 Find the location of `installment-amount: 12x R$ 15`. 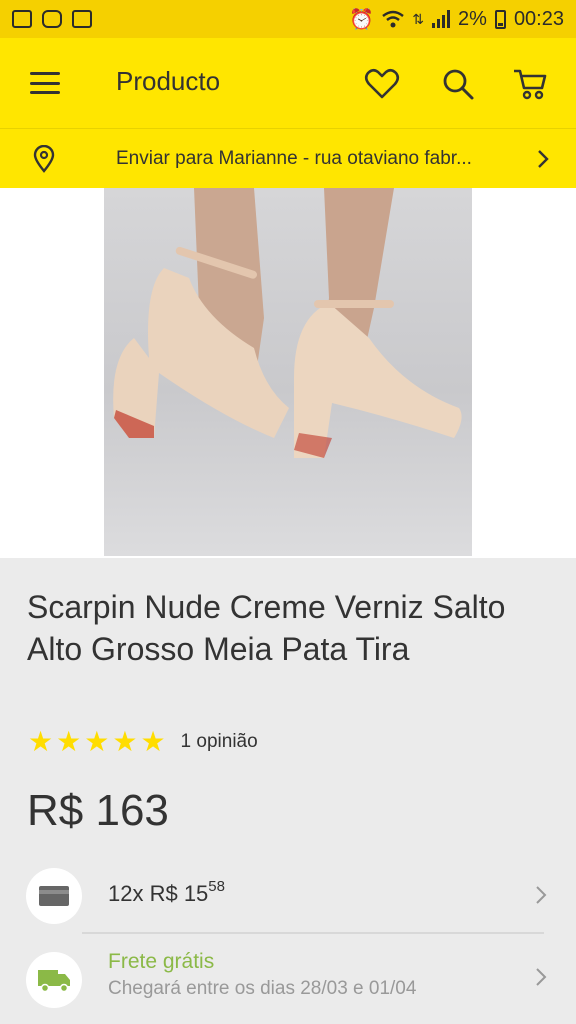

installment-amount: 12x R$ 15 is located at coordinates (158, 893).